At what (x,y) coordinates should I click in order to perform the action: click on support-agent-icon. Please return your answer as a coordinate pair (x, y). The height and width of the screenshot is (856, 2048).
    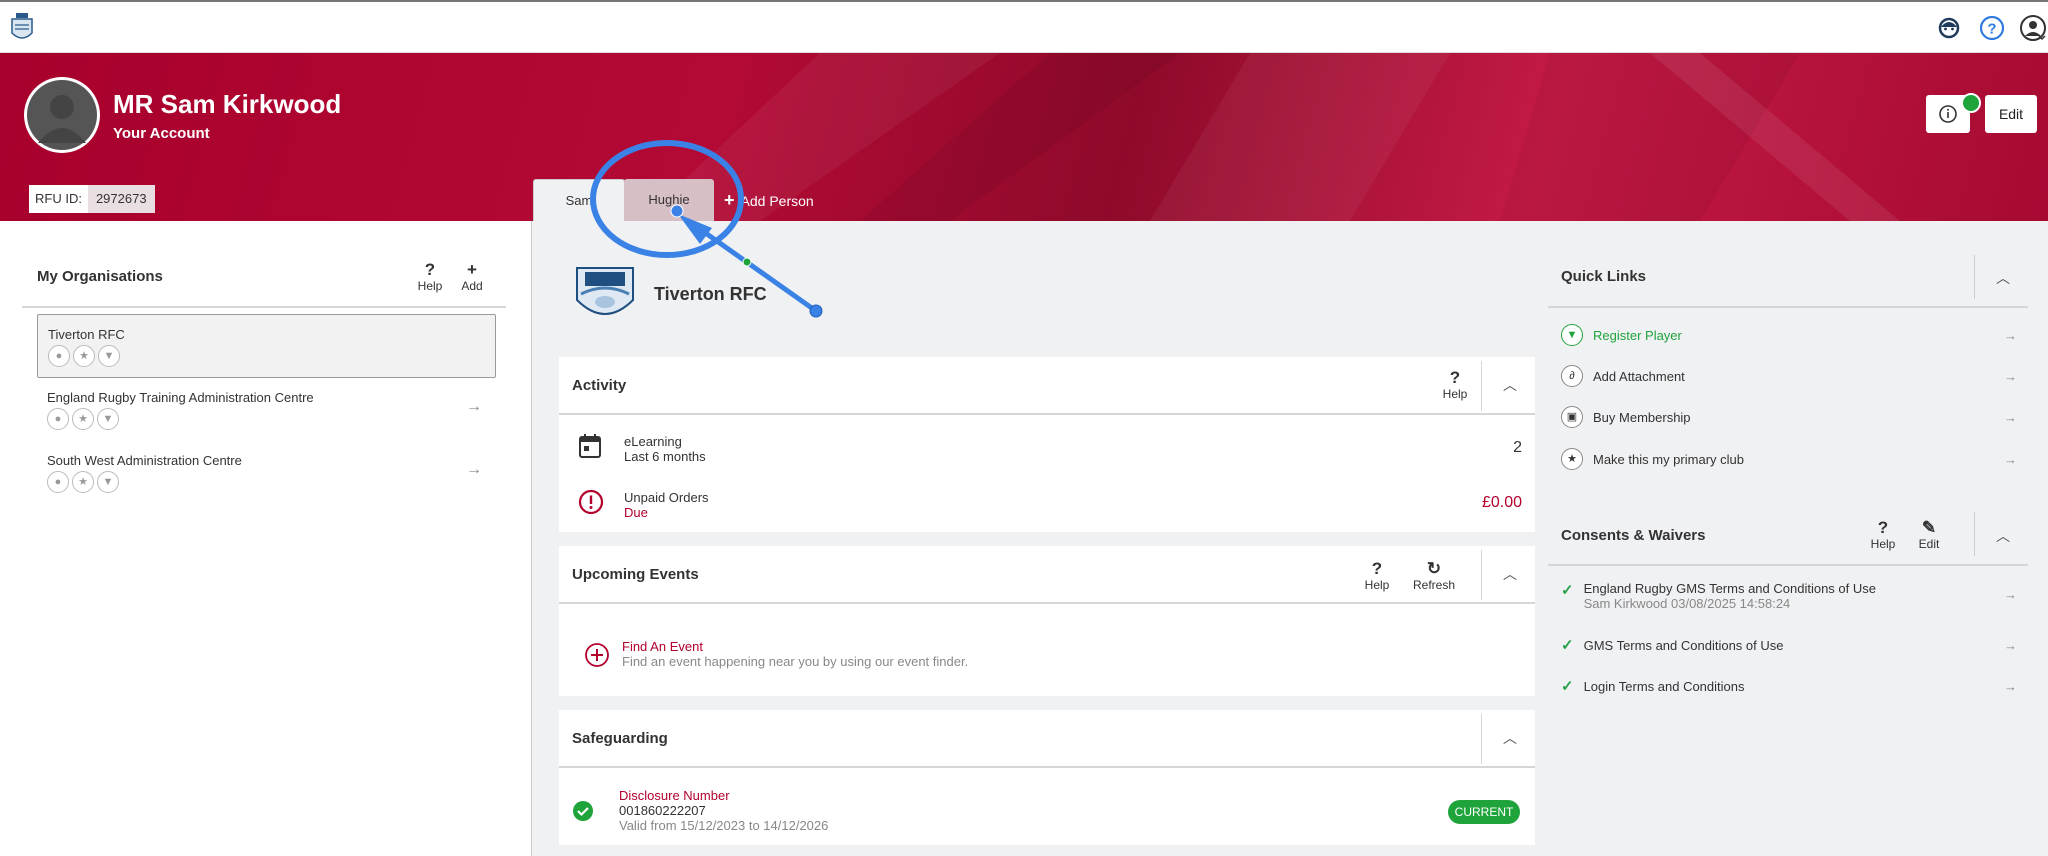
    Looking at the image, I should click on (1949, 28).